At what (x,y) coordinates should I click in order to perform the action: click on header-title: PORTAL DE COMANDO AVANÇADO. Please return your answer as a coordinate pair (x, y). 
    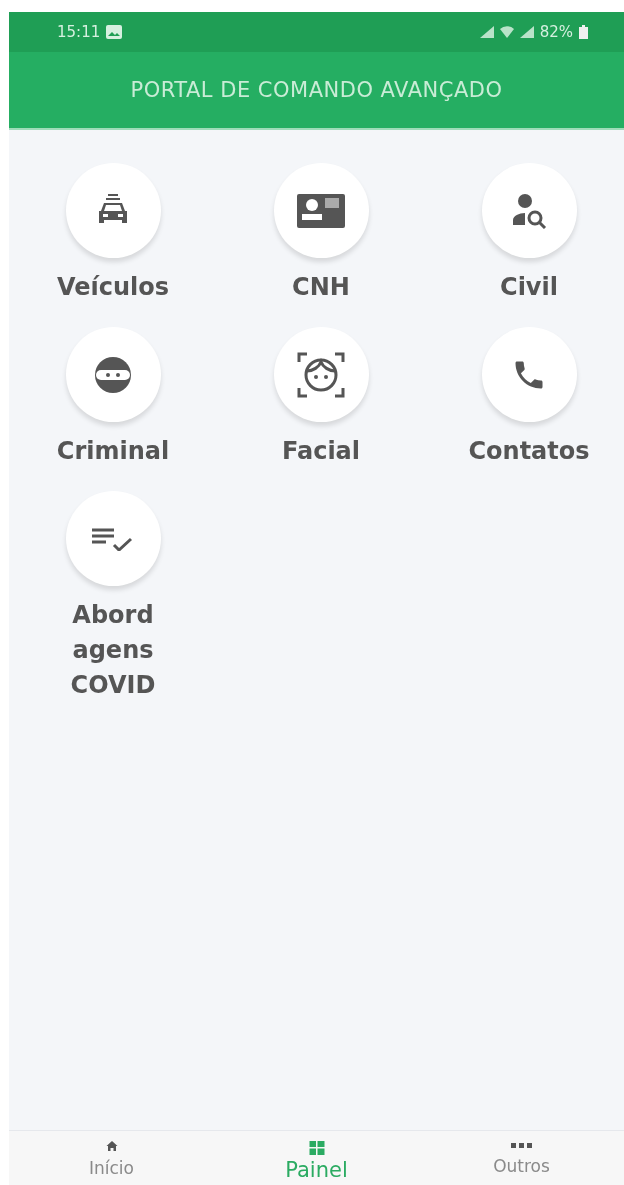
    Looking at the image, I should click on (316, 90).